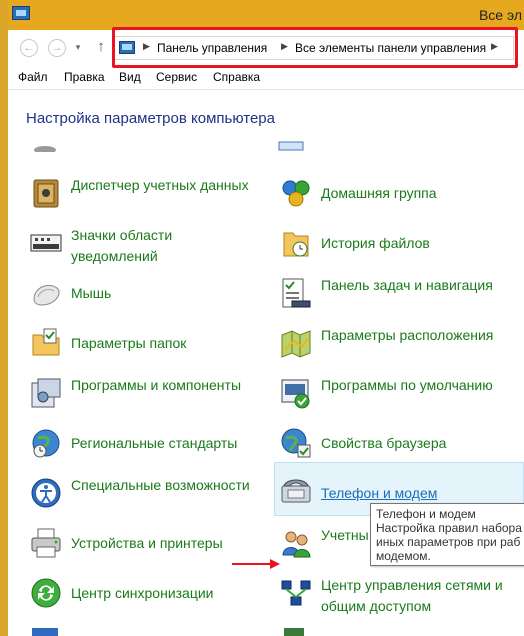 The width and height of the screenshot is (524, 636). What do you see at coordinates (449, 528) in the screenshot?
I see `tooltip-line: Настройка правил набора` at bounding box center [449, 528].